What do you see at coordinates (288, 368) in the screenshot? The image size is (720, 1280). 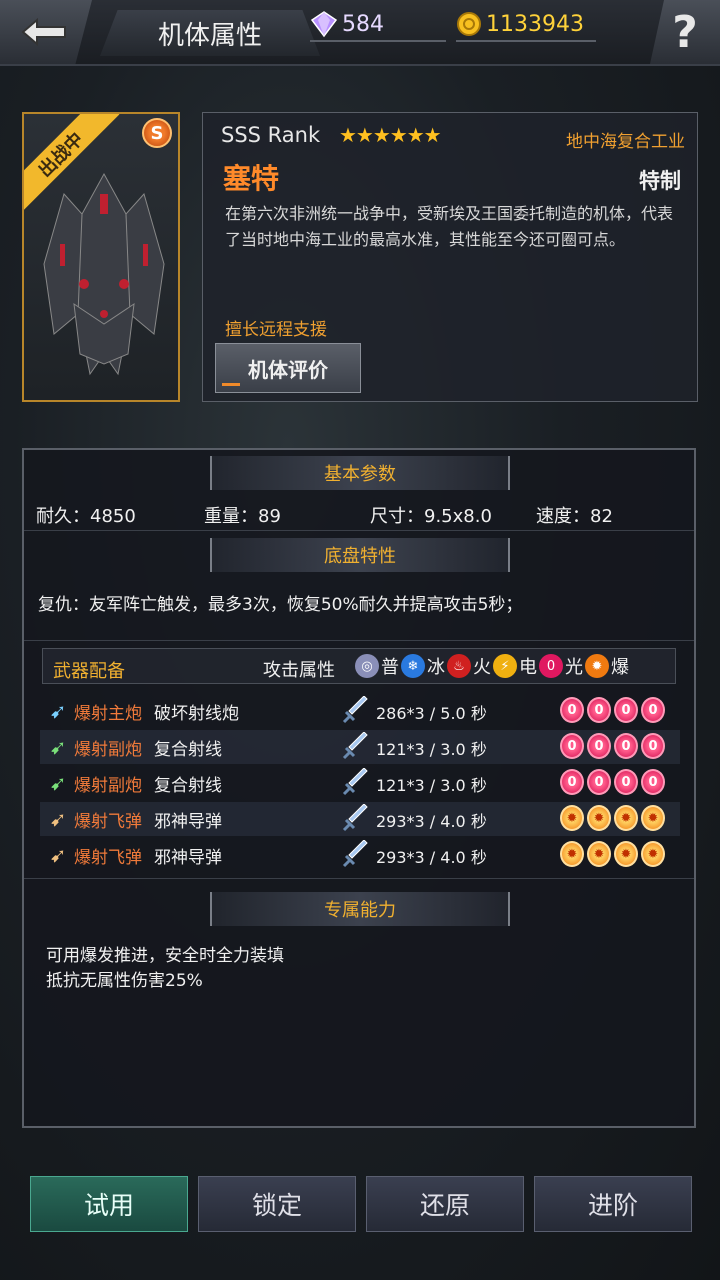 I see `unit-evaluation-button: 机体评价` at bounding box center [288, 368].